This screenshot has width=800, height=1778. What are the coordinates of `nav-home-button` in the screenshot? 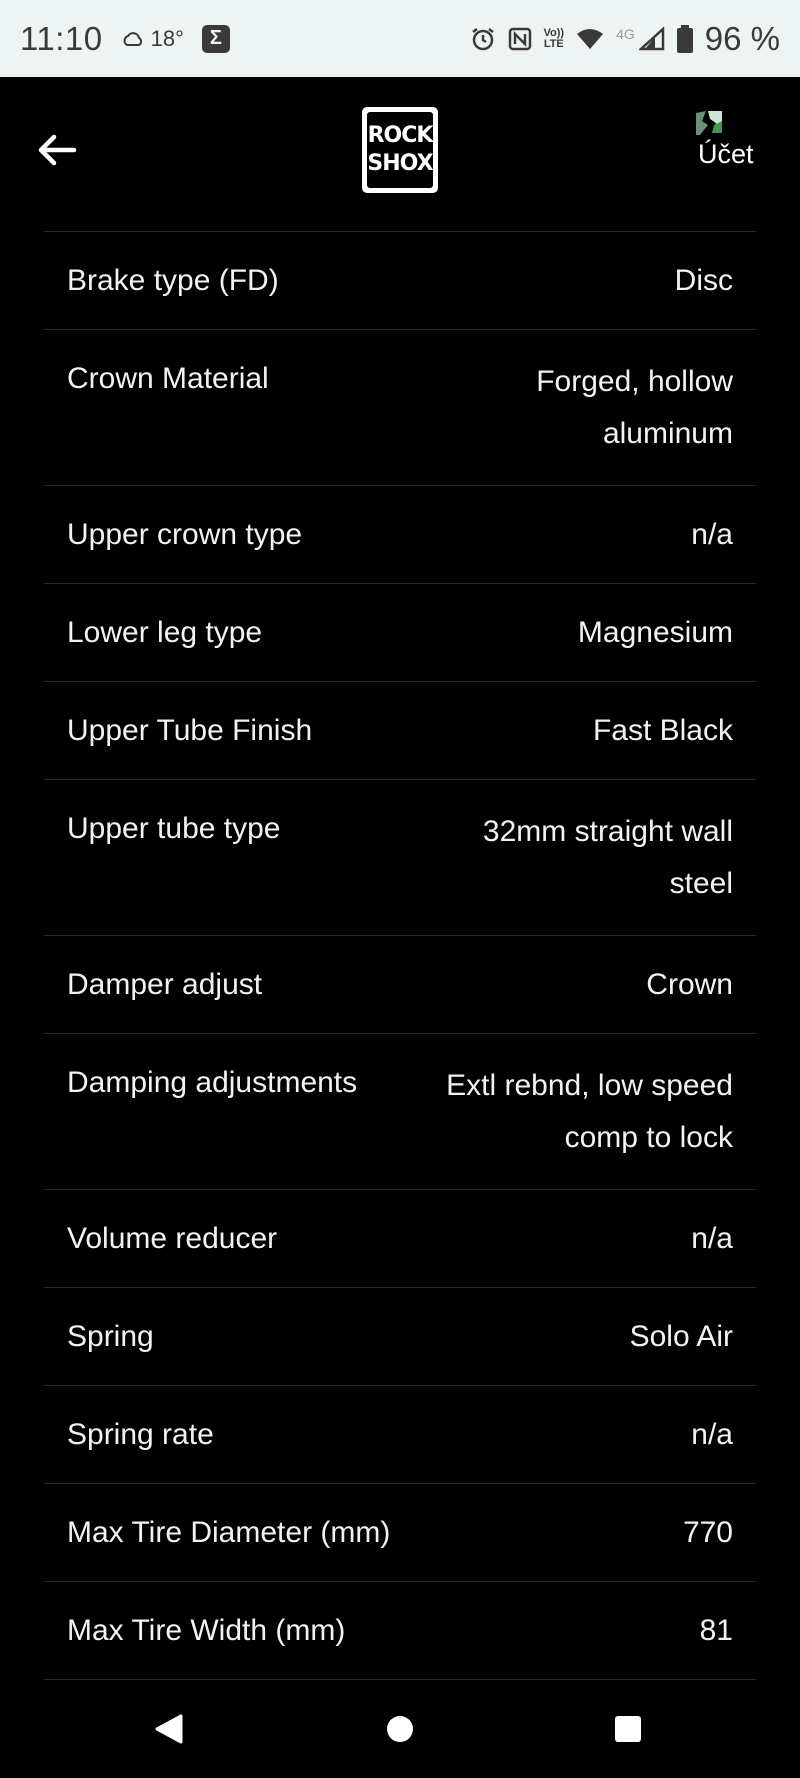 It's located at (400, 1729).